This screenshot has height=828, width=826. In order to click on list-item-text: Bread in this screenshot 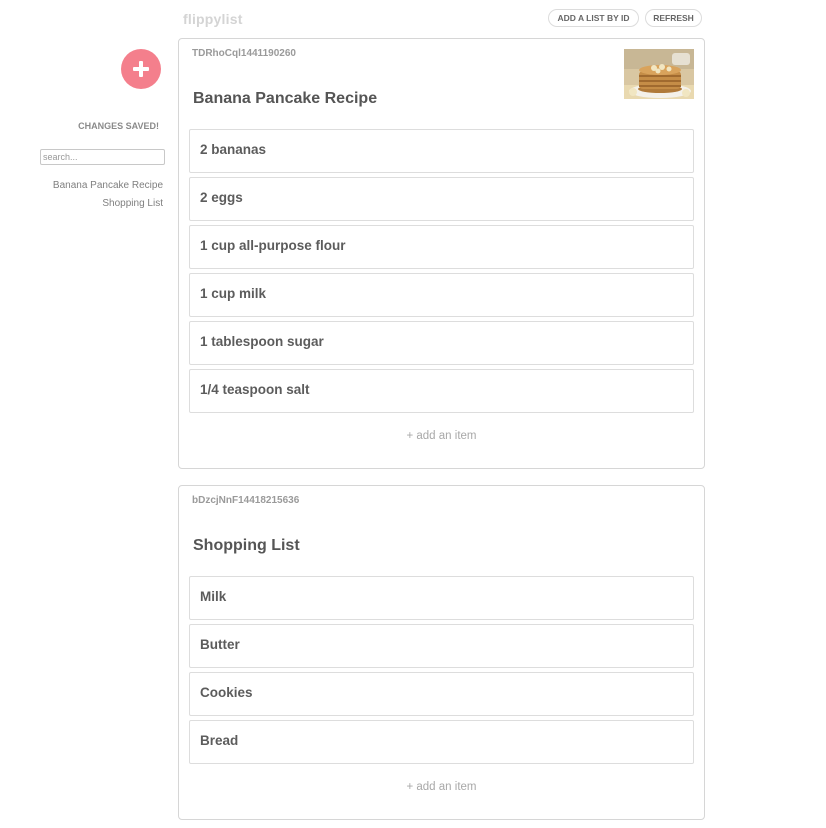, I will do `click(219, 740)`.